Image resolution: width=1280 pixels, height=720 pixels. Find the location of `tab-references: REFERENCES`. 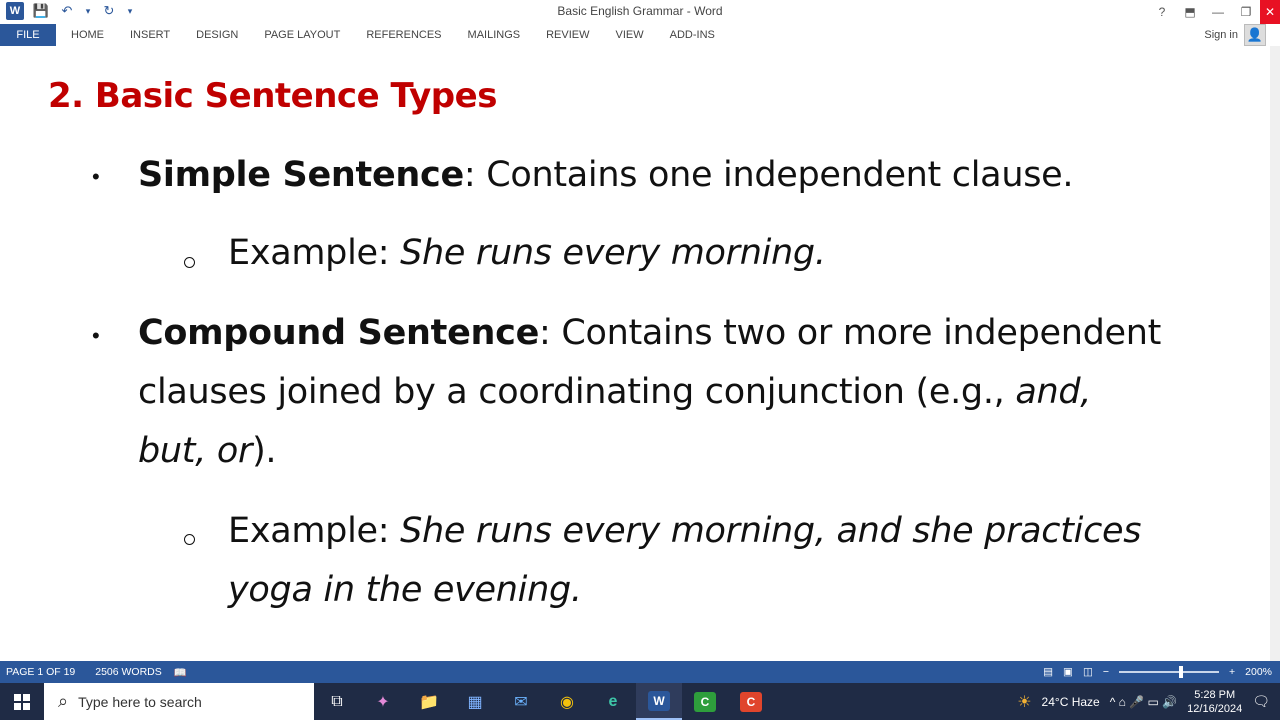

tab-references: REFERENCES is located at coordinates (403, 35).